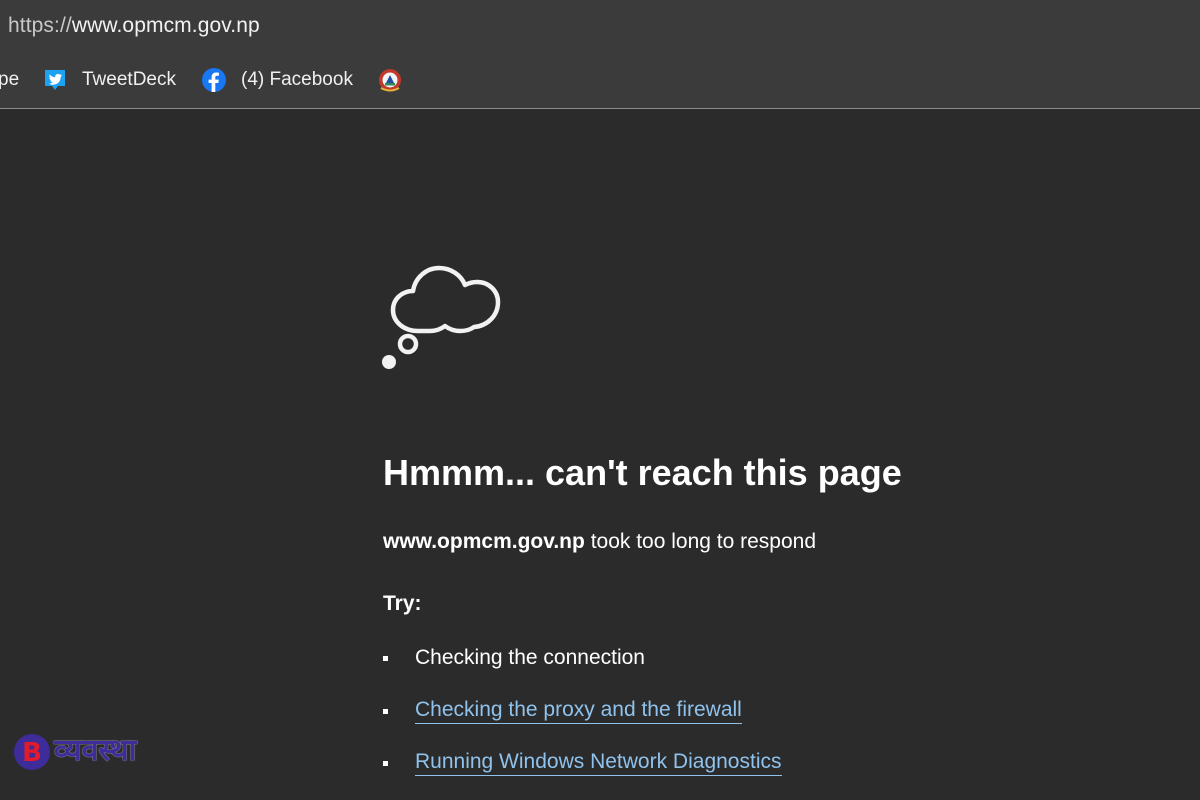 Image resolution: width=1200 pixels, height=800 pixels. Describe the element at coordinates (390, 80) in the screenshot. I see `government-emblem-icon` at that location.